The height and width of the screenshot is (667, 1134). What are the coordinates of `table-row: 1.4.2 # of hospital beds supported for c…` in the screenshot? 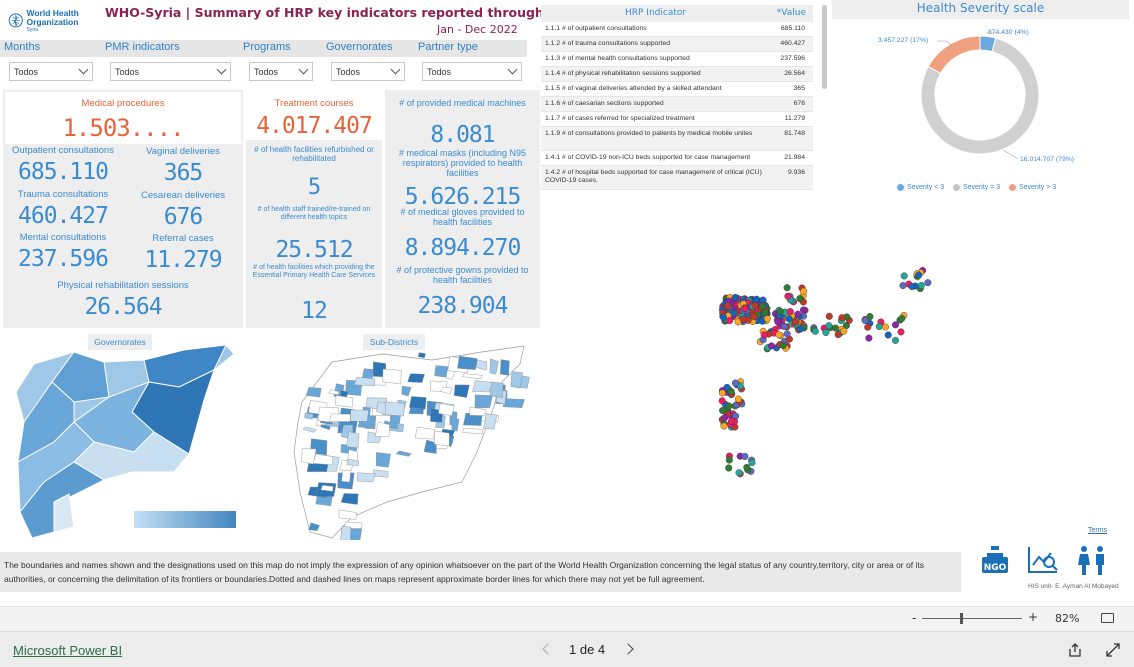 It's located at (677, 178).